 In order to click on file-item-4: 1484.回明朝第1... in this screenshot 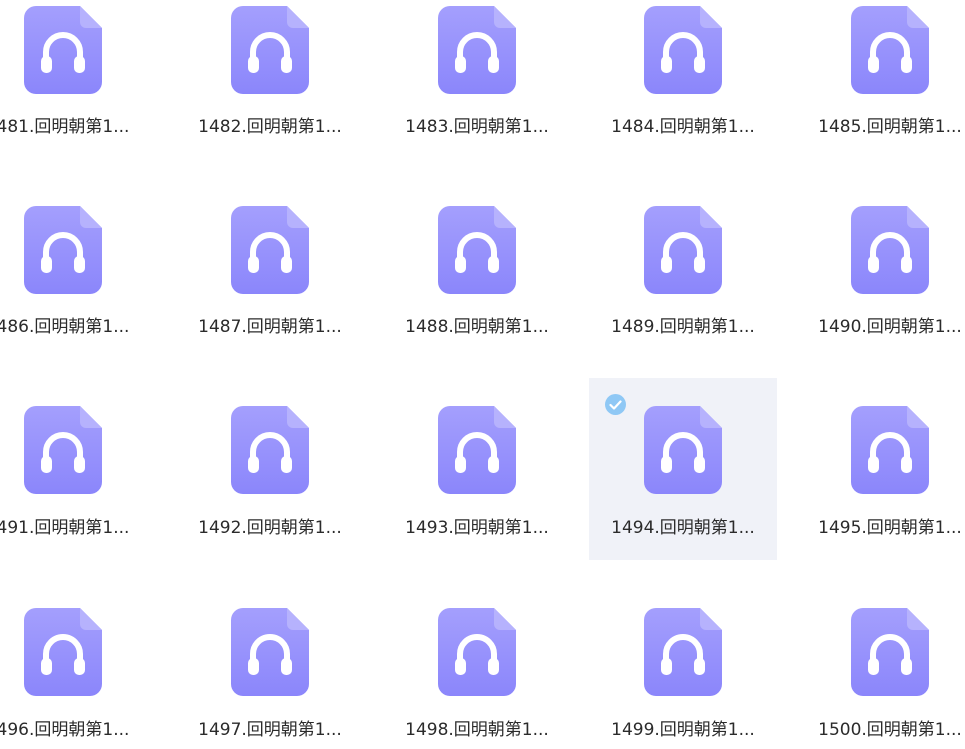, I will do `click(683, 91)`.